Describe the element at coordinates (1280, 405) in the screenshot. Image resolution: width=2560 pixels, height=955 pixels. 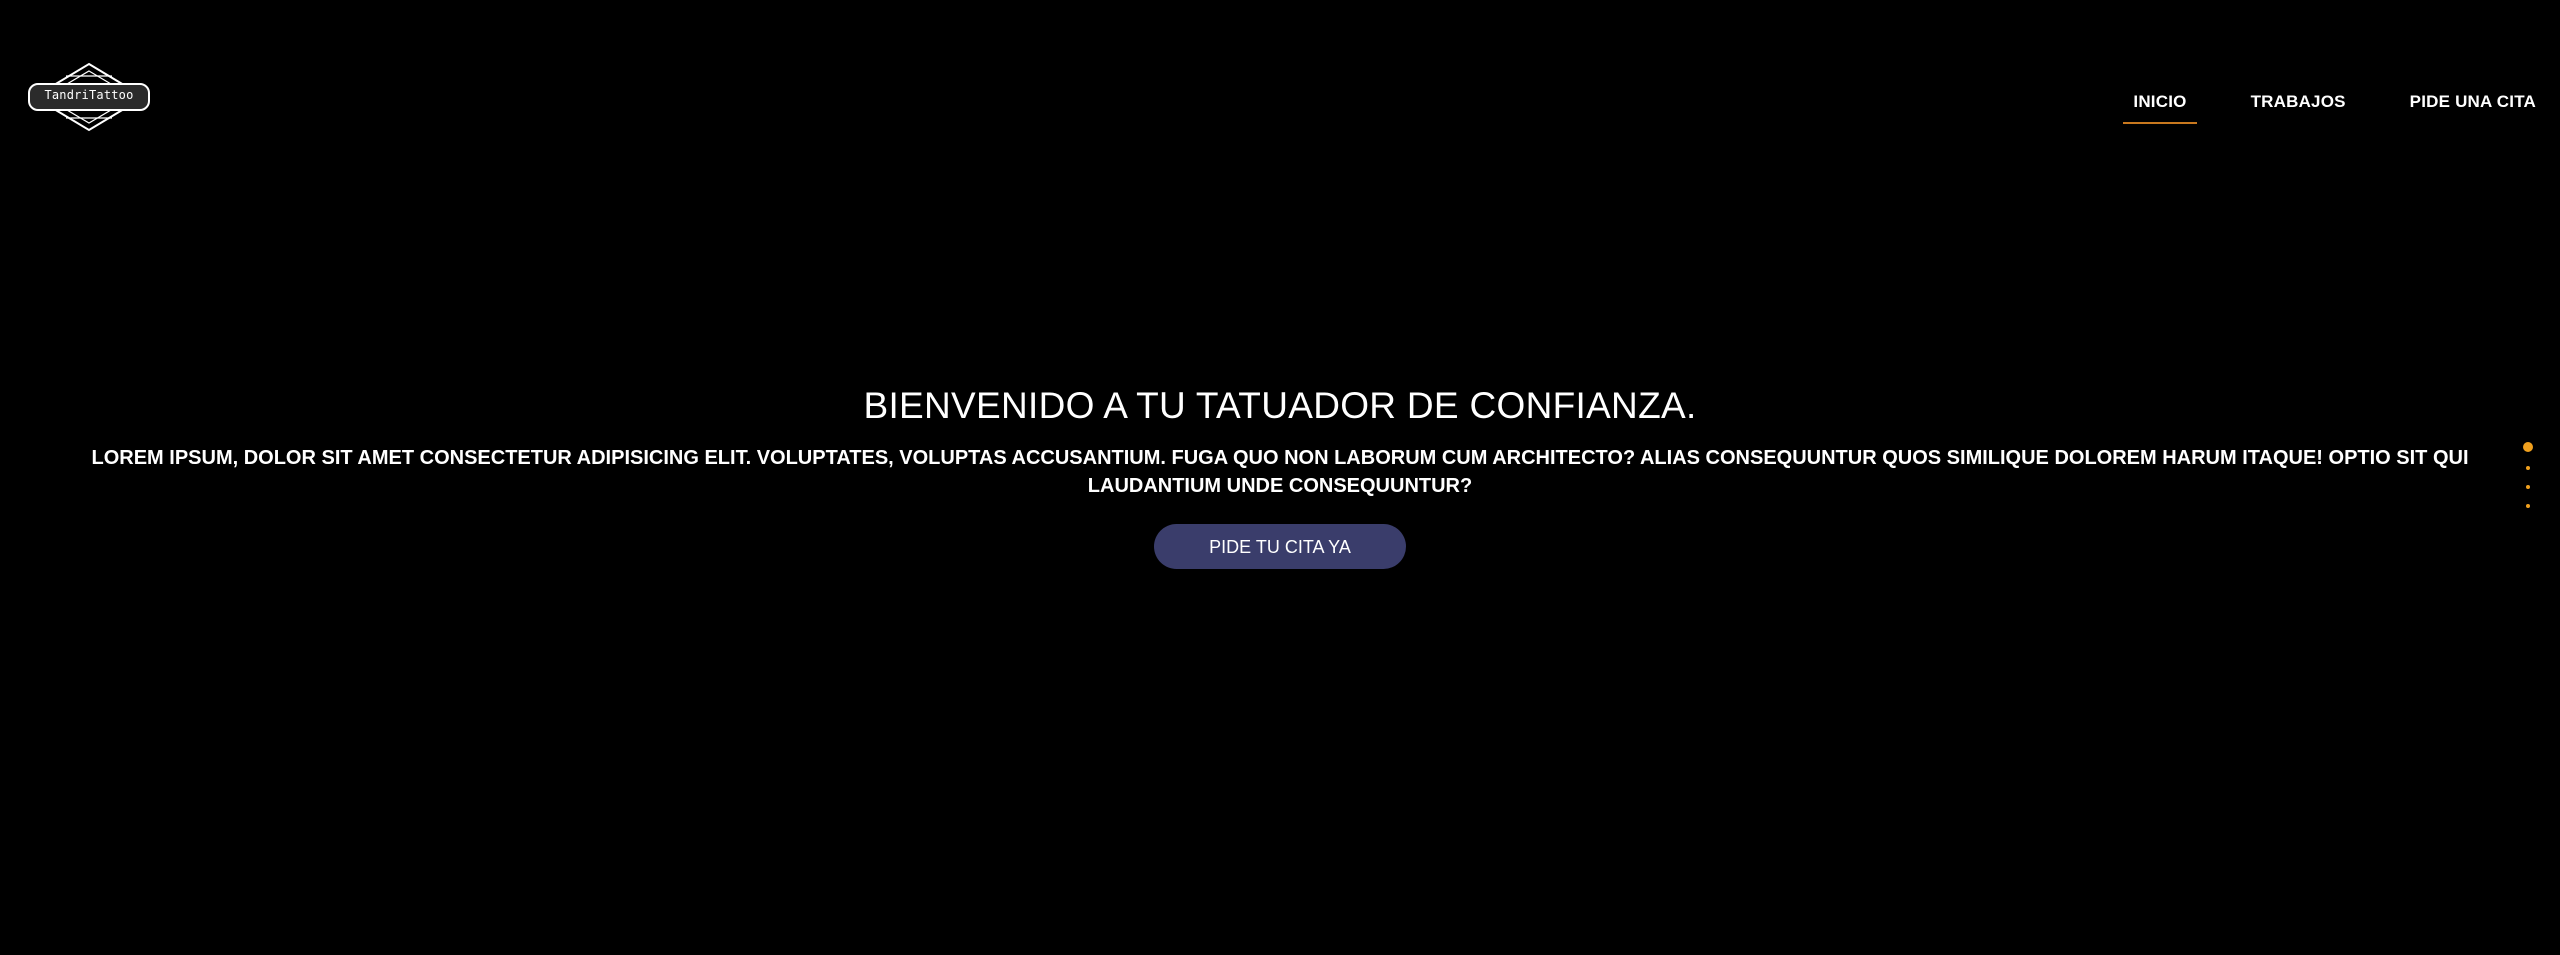
I see `hero-title: BIENVENIDO A TU TATUADOR DE CONFIANZA.` at that location.